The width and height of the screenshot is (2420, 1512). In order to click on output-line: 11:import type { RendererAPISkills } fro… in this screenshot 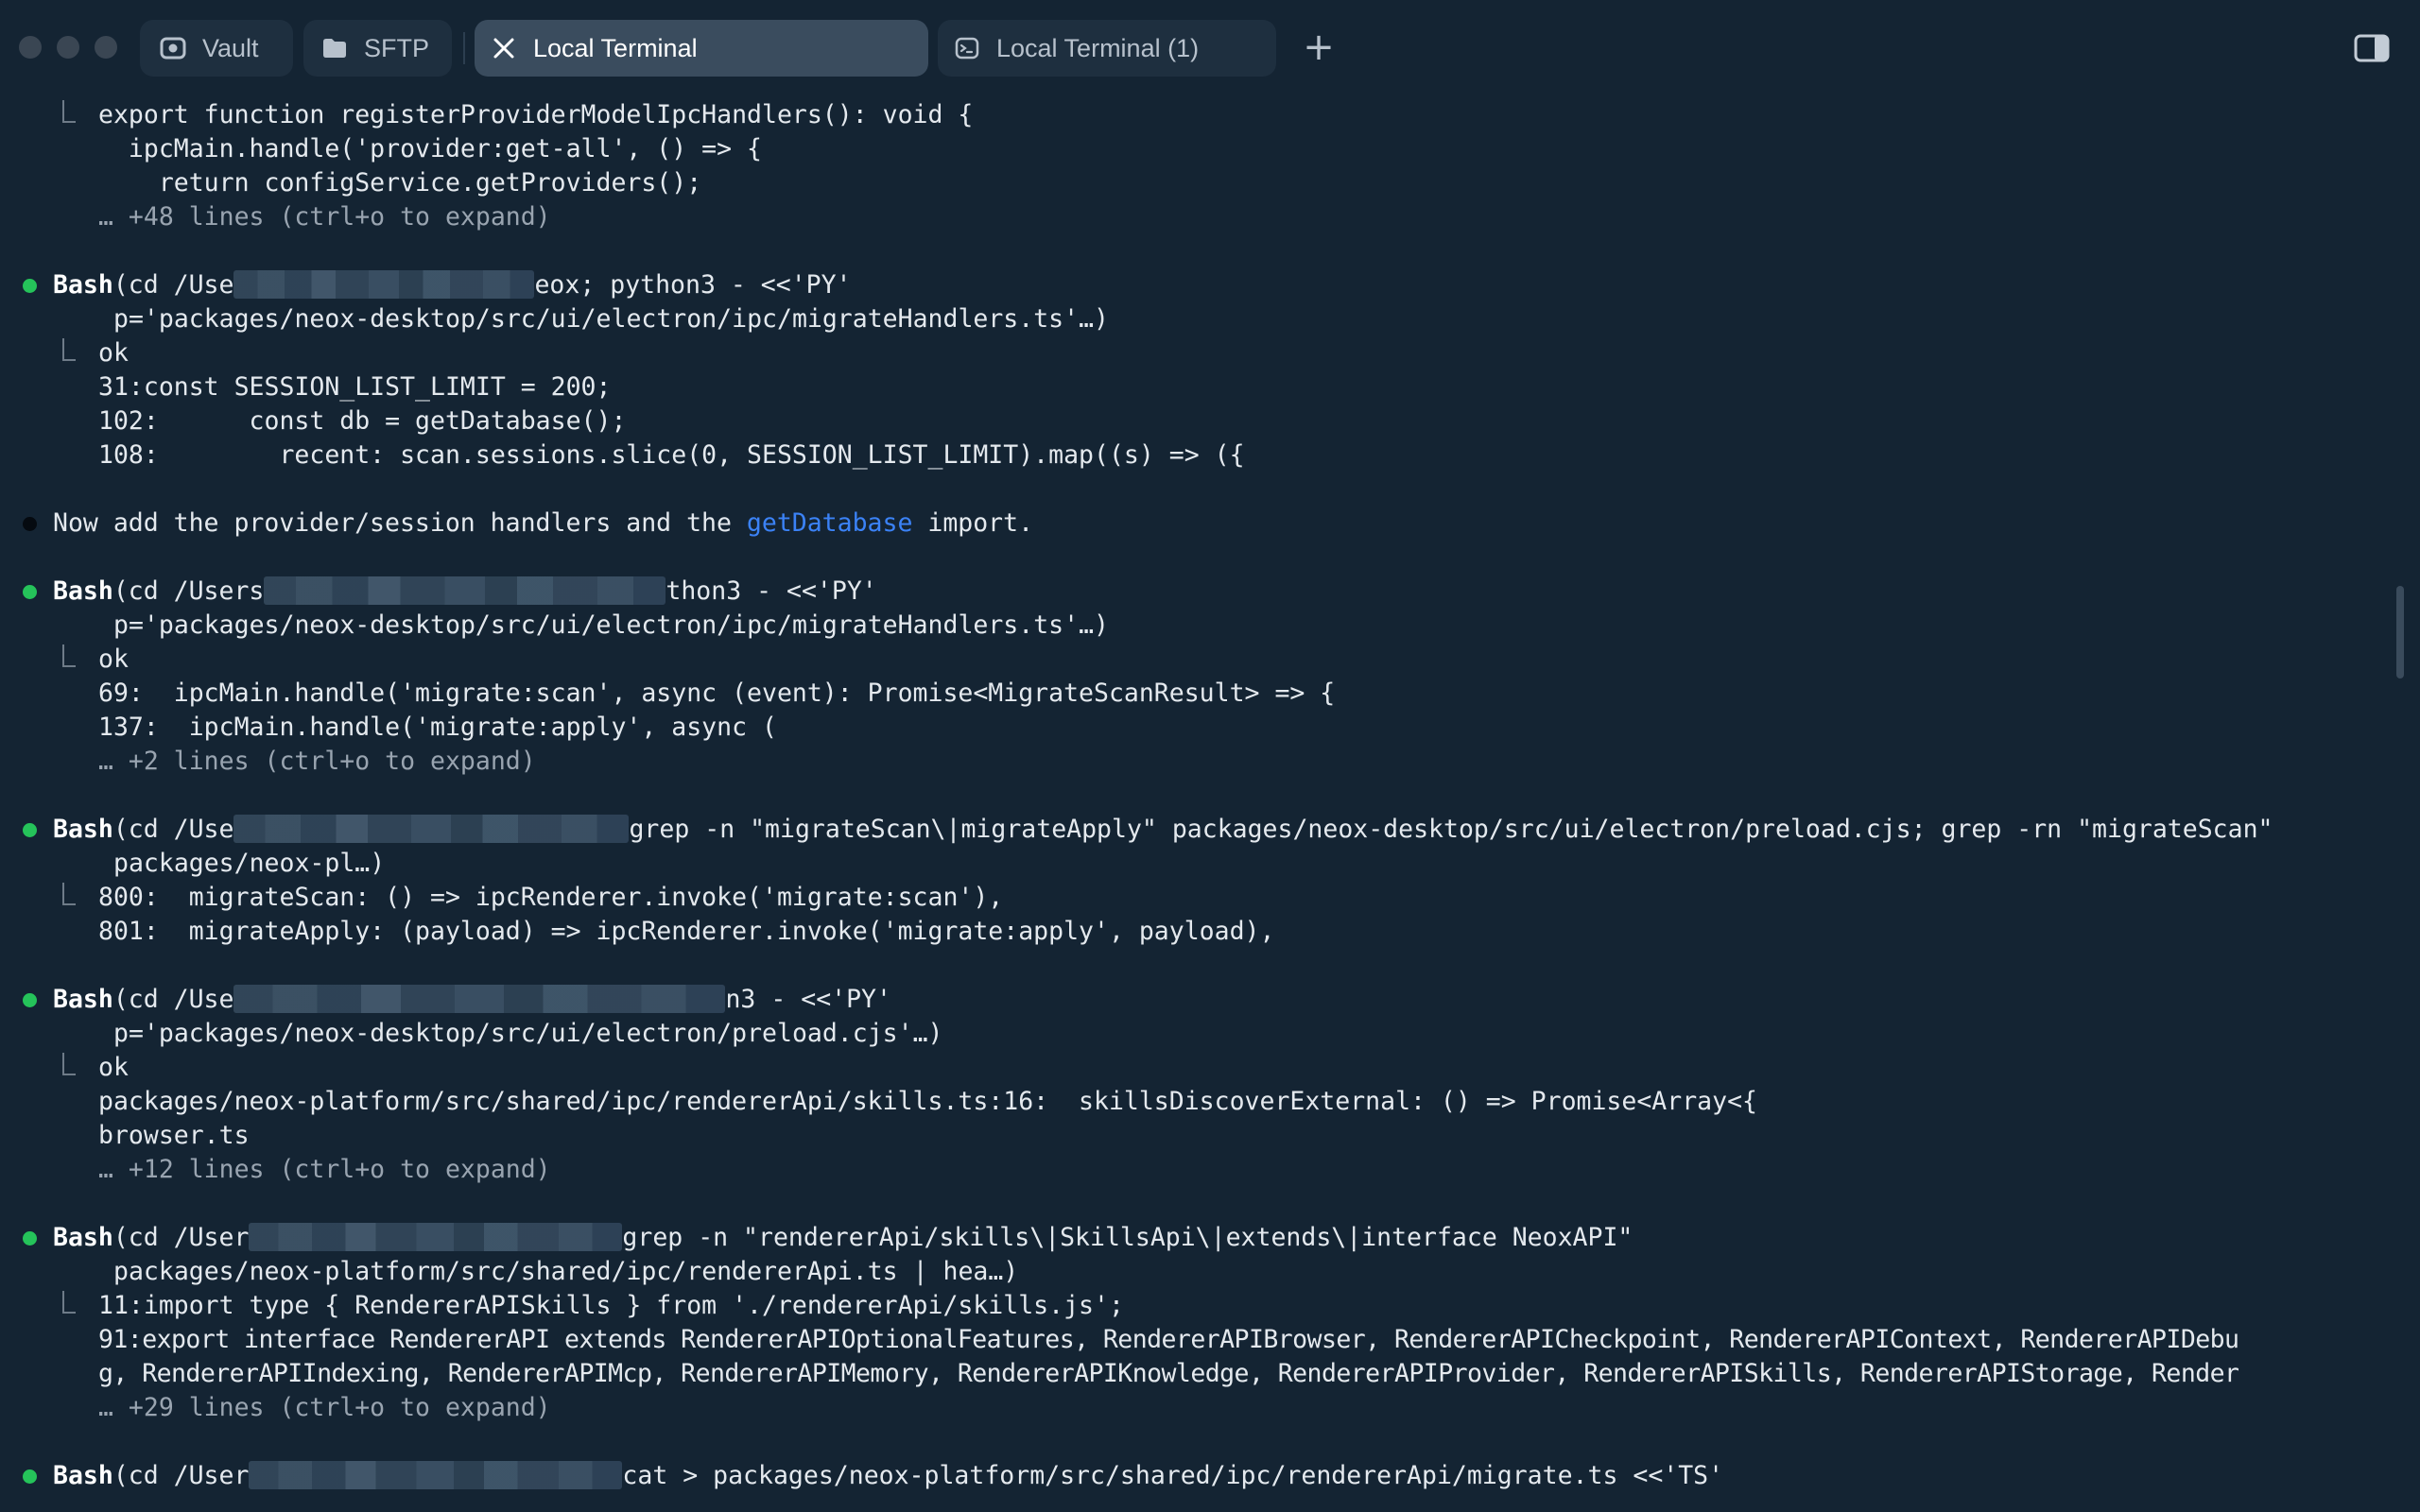, I will do `click(611, 1305)`.